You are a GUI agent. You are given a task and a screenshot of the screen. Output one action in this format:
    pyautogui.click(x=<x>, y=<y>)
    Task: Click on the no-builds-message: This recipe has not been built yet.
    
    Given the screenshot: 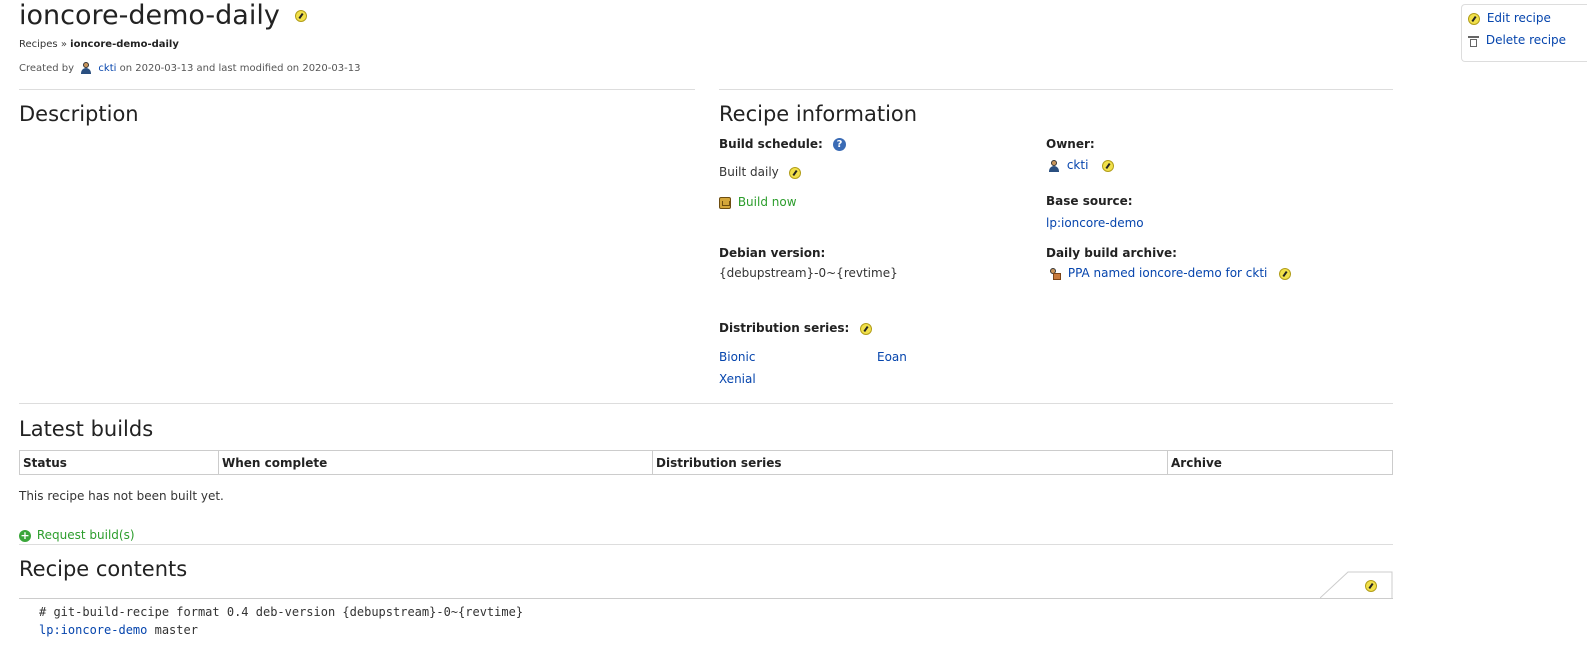 What is the action you would take?
    pyautogui.click(x=121, y=496)
    